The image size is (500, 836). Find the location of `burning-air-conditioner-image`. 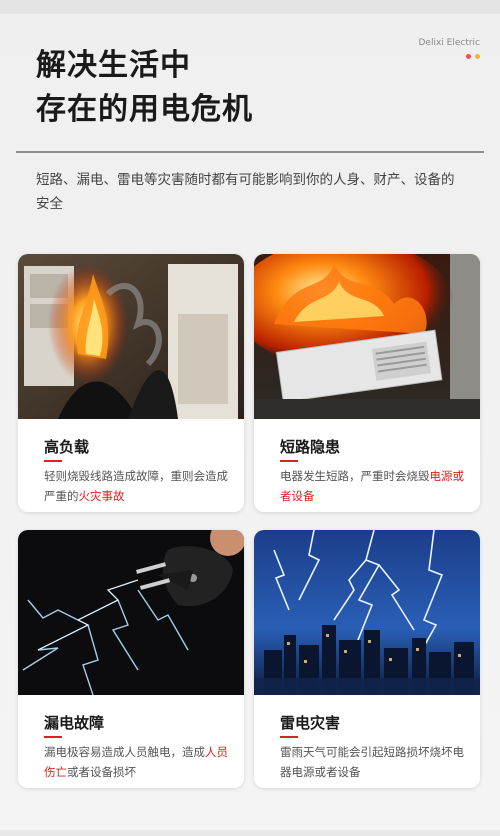

burning-air-conditioner-image is located at coordinates (367, 336).